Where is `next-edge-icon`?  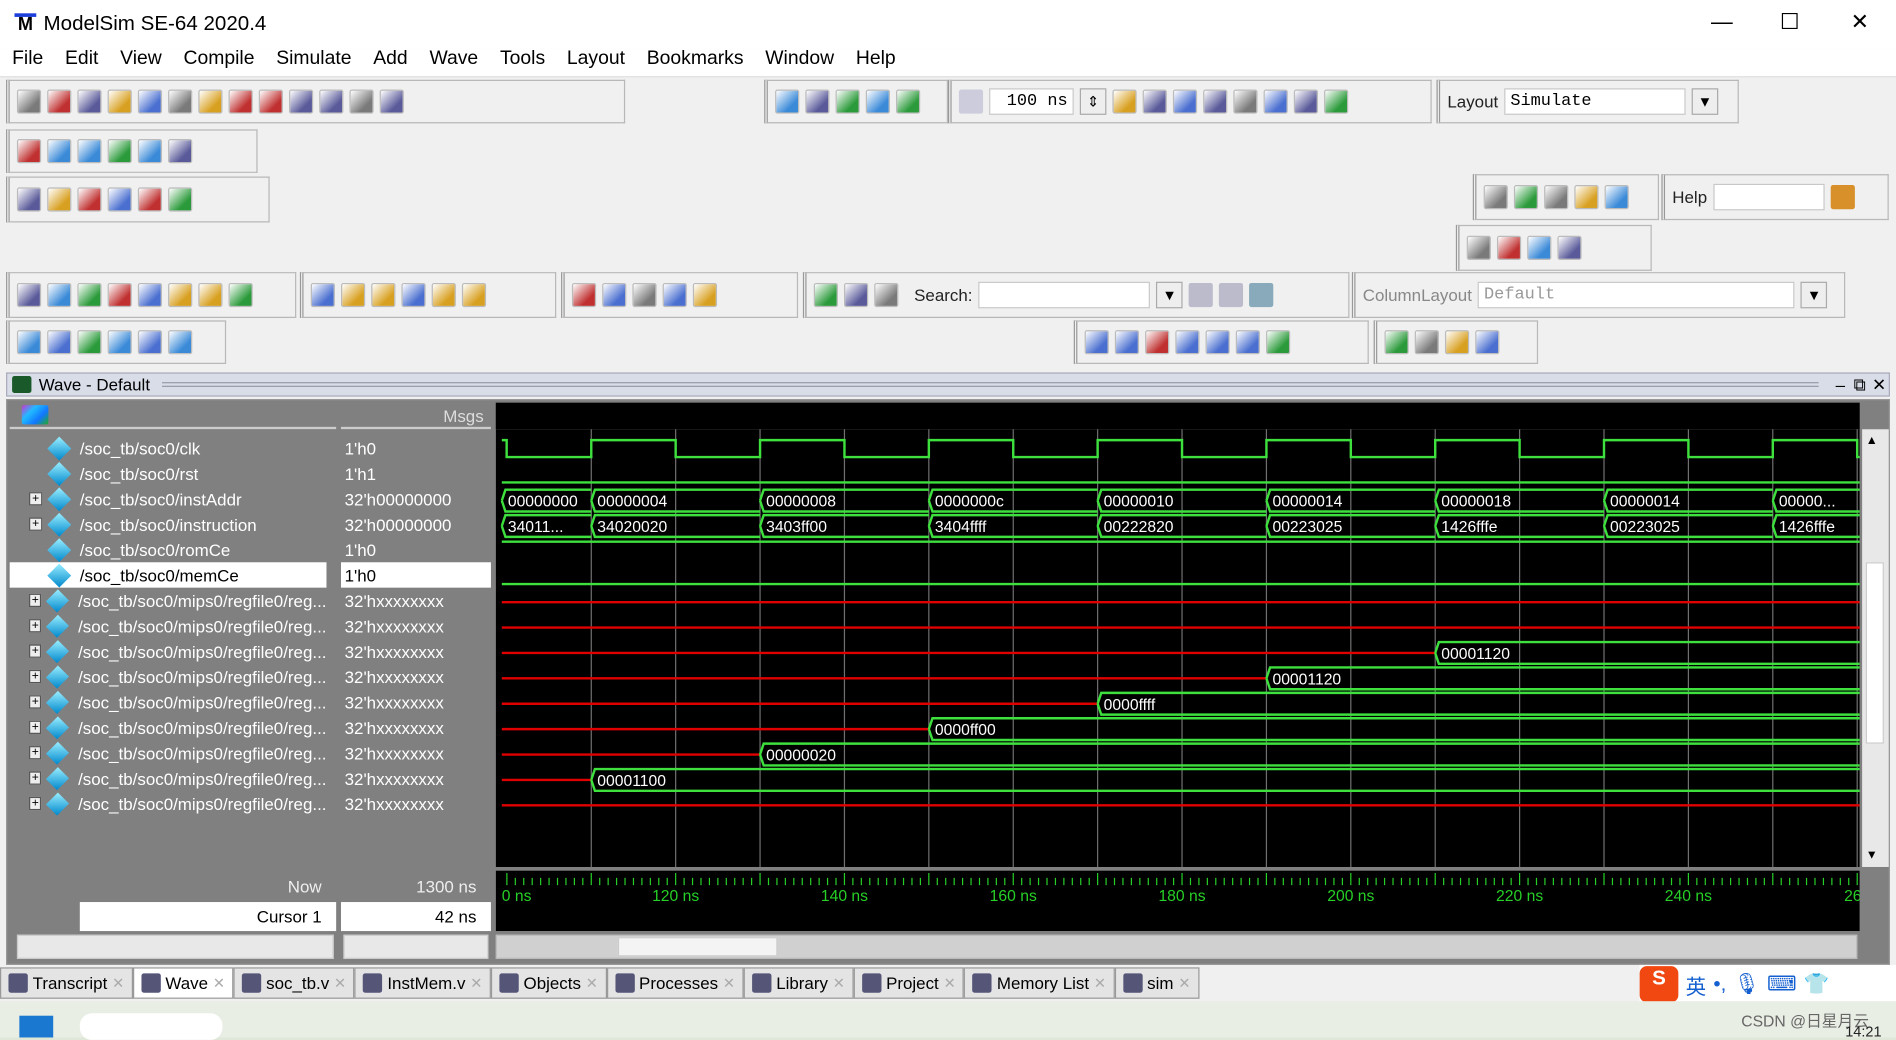
next-edge-icon is located at coordinates (119, 295).